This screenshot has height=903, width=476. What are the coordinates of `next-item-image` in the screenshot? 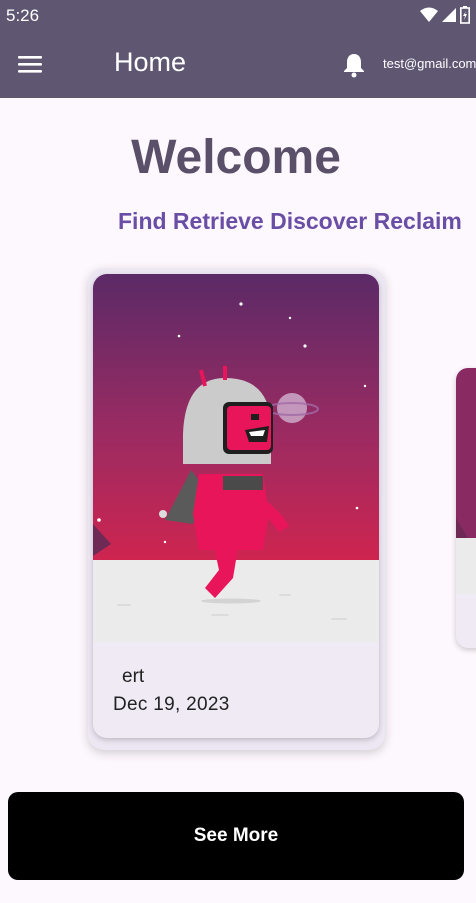 It's located at (466, 481).